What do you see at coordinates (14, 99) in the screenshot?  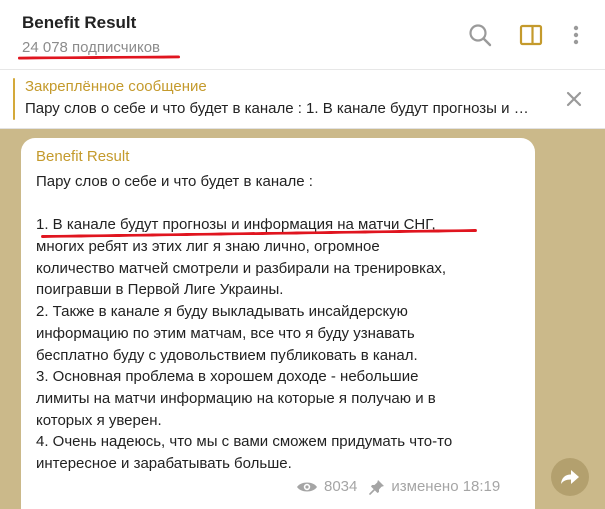 I see `pinned-accent-bar` at bounding box center [14, 99].